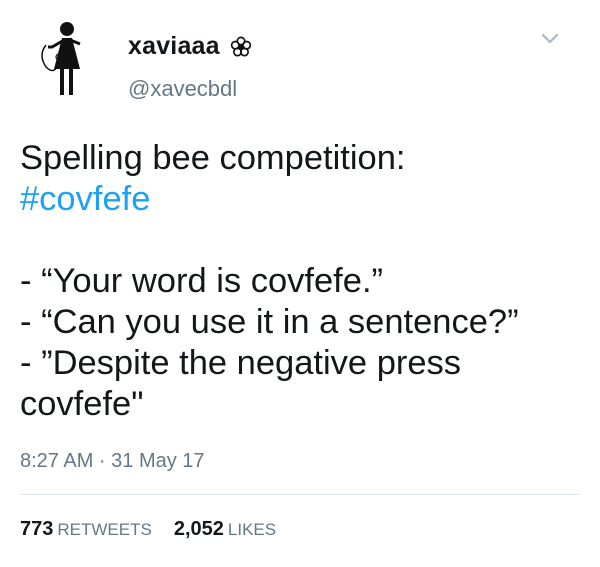 The width and height of the screenshot is (600, 567). I want to click on tweet-line: covfefe", so click(82, 404).